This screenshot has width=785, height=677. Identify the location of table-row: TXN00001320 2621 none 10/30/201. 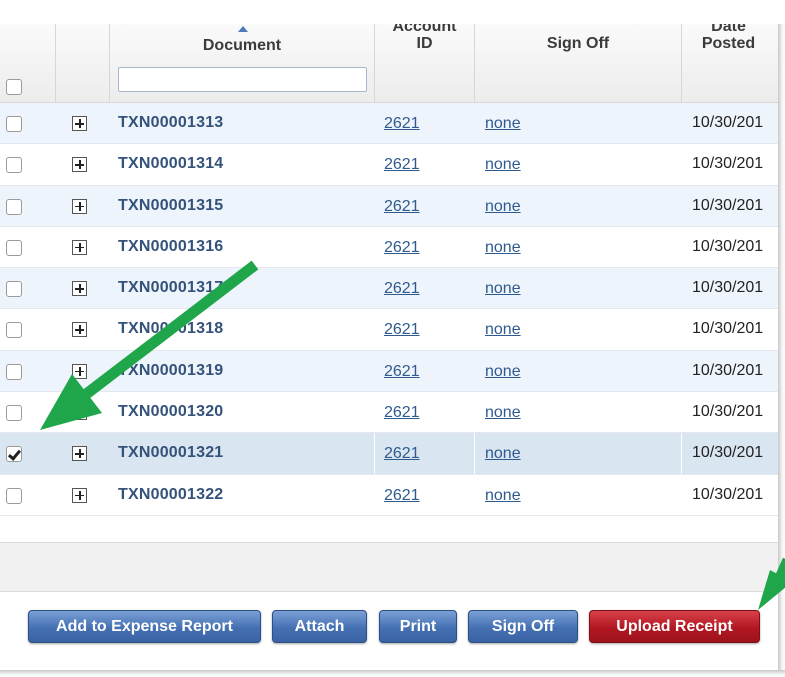
(389, 413).